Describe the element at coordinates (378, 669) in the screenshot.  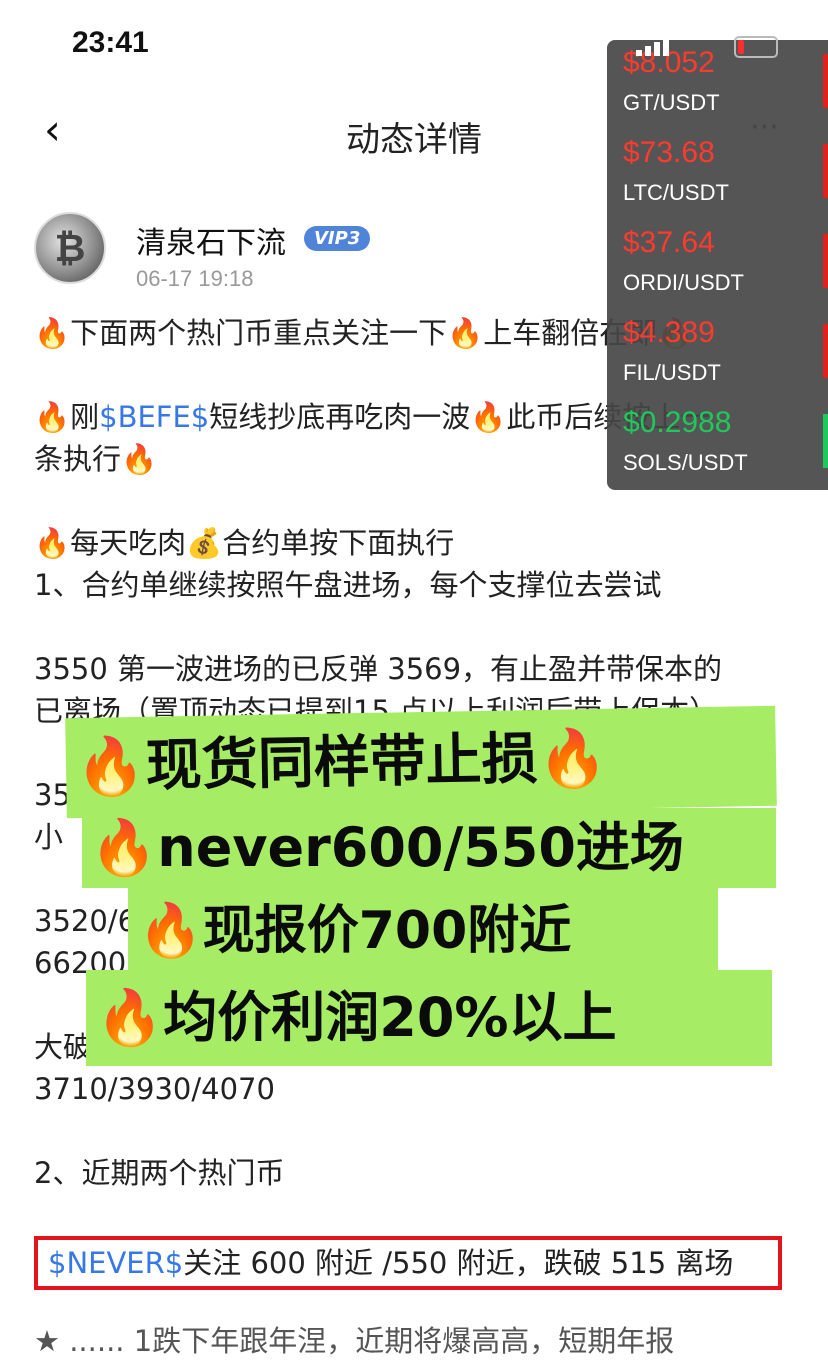
I see `post-line: 3550 第一波进场的已反弹 3569，有止盈并带保本的` at that location.